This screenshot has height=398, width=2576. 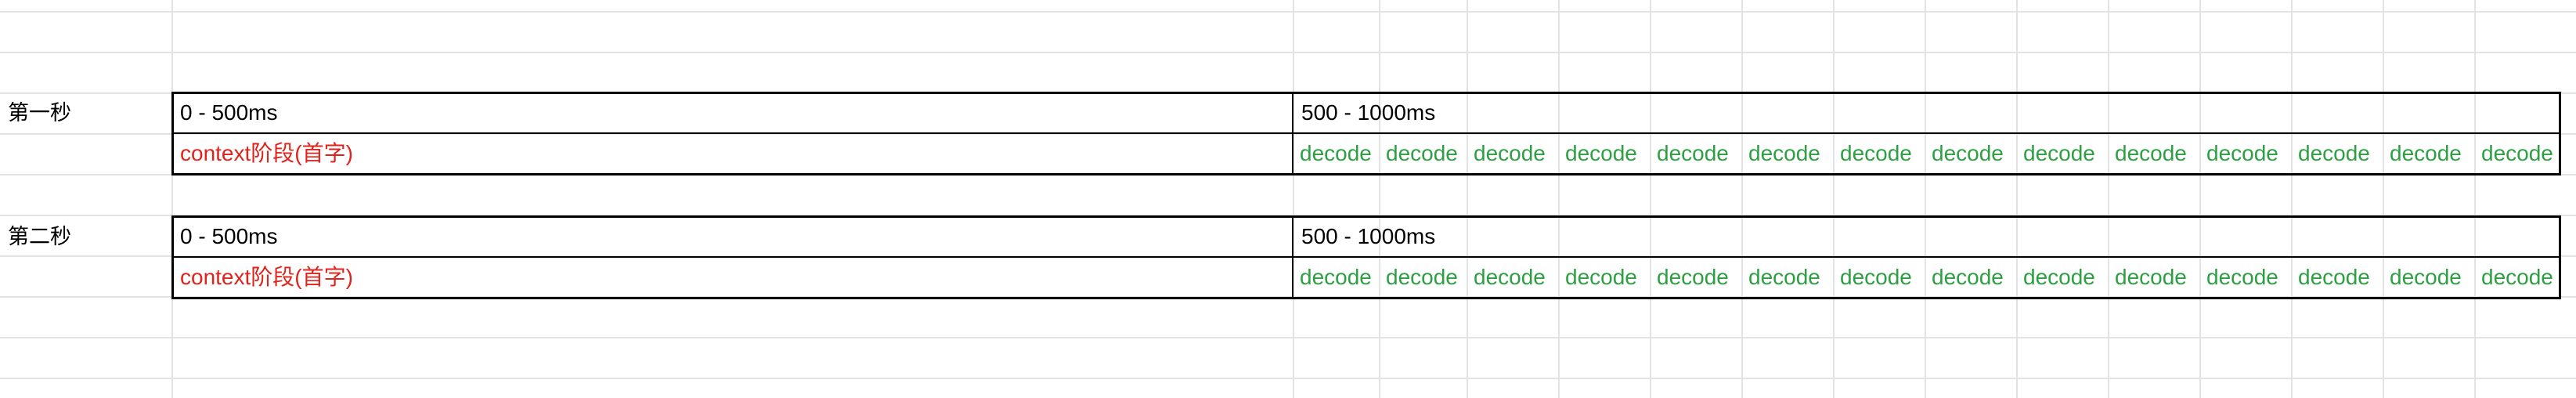 What do you see at coordinates (39, 112) in the screenshot?
I see `row-label-first-second: 第一秒` at bounding box center [39, 112].